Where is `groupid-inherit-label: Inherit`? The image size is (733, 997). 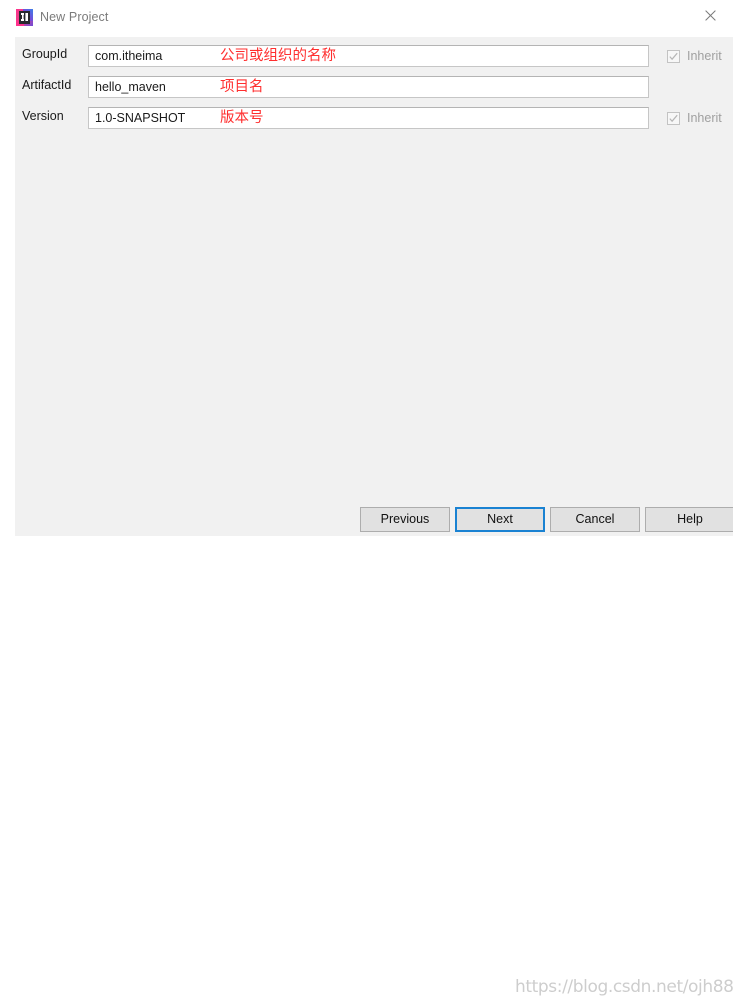
groupid-inherit-label: Inherit is located at coordinates (704, 56).